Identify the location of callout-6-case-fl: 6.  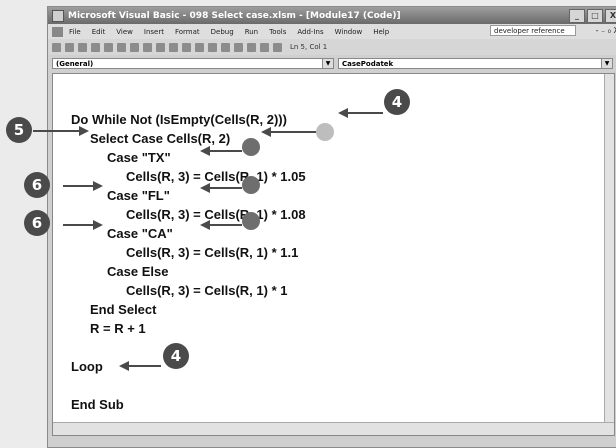
(37, 185).